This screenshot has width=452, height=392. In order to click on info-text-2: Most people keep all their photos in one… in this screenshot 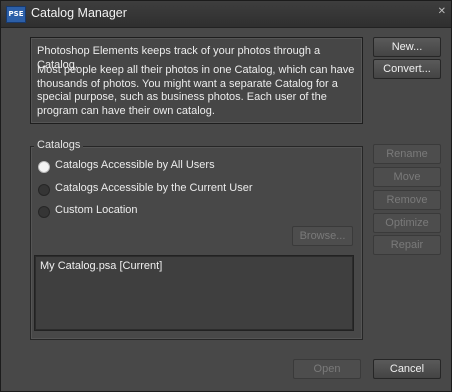, I will do `click(196, 90)`.